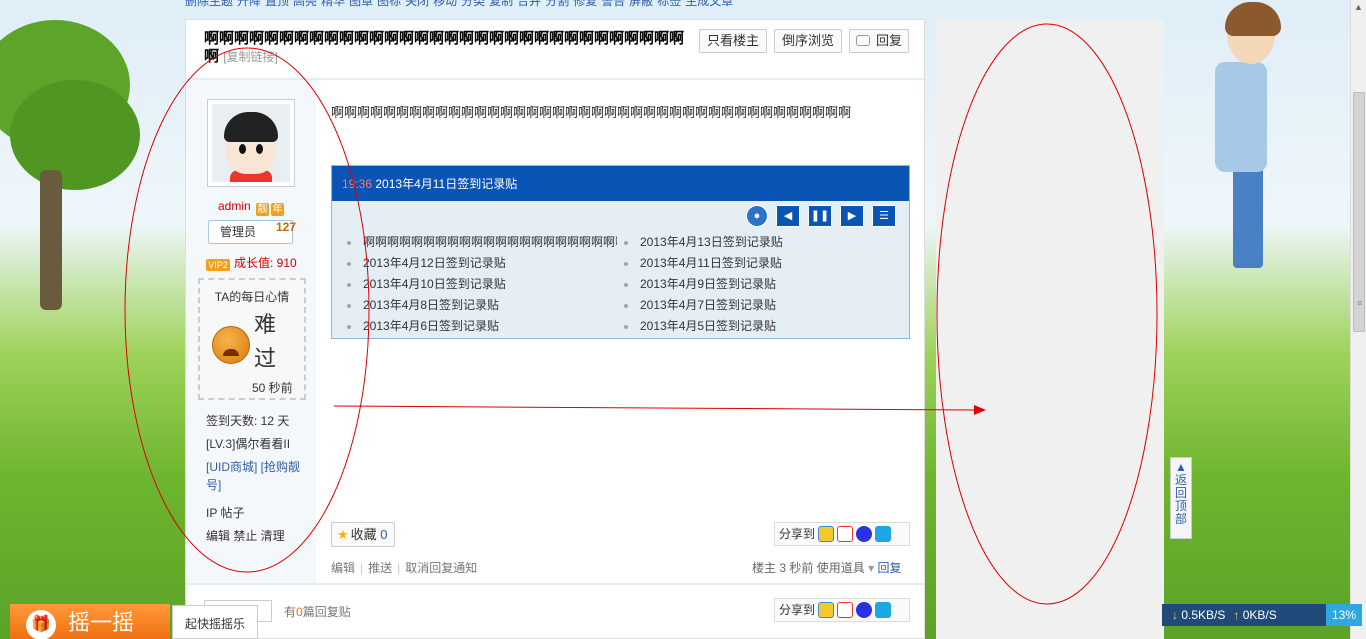 This screenshot has height=639, width=1366. Describe the element at coordinates (249, 4) in the screenshot. I see `toolbar-item: 升降` at that location.